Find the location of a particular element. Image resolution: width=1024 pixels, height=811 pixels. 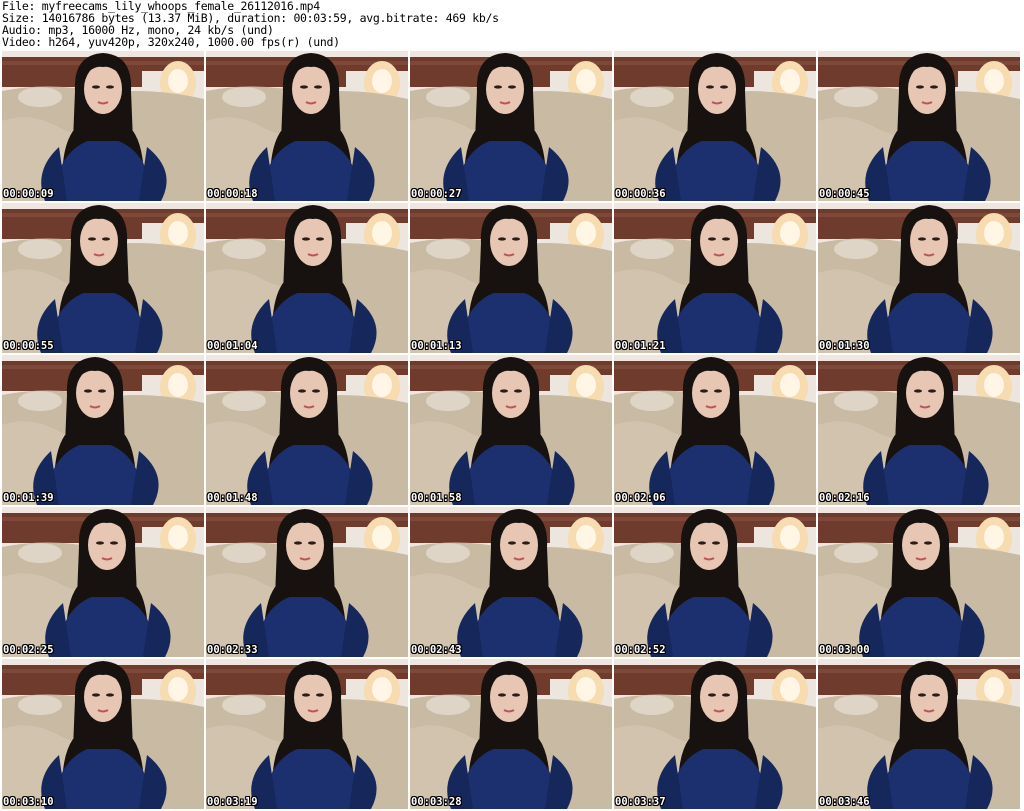

video-frame-thumbnail: 00:02:25 is located at coordinates (103, 582).